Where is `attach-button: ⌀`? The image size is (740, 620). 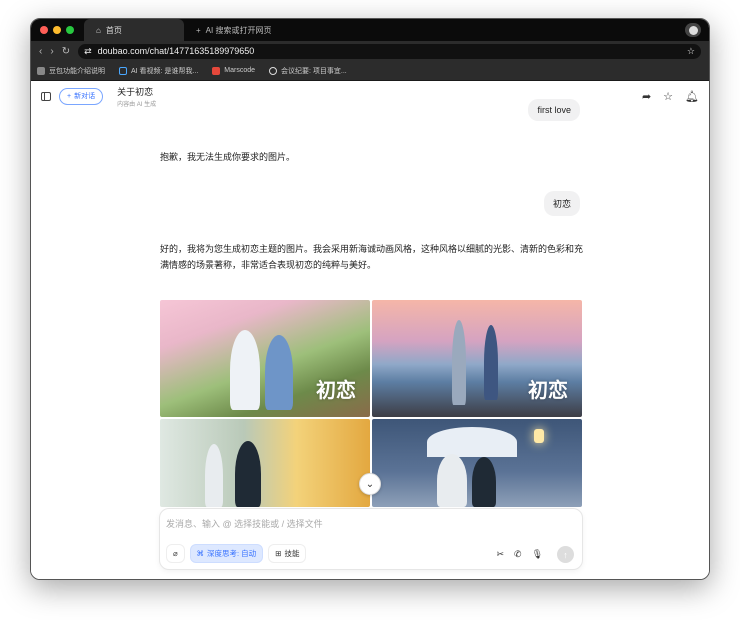 attach-button: ⌀ is located at coordinates (175, 553).